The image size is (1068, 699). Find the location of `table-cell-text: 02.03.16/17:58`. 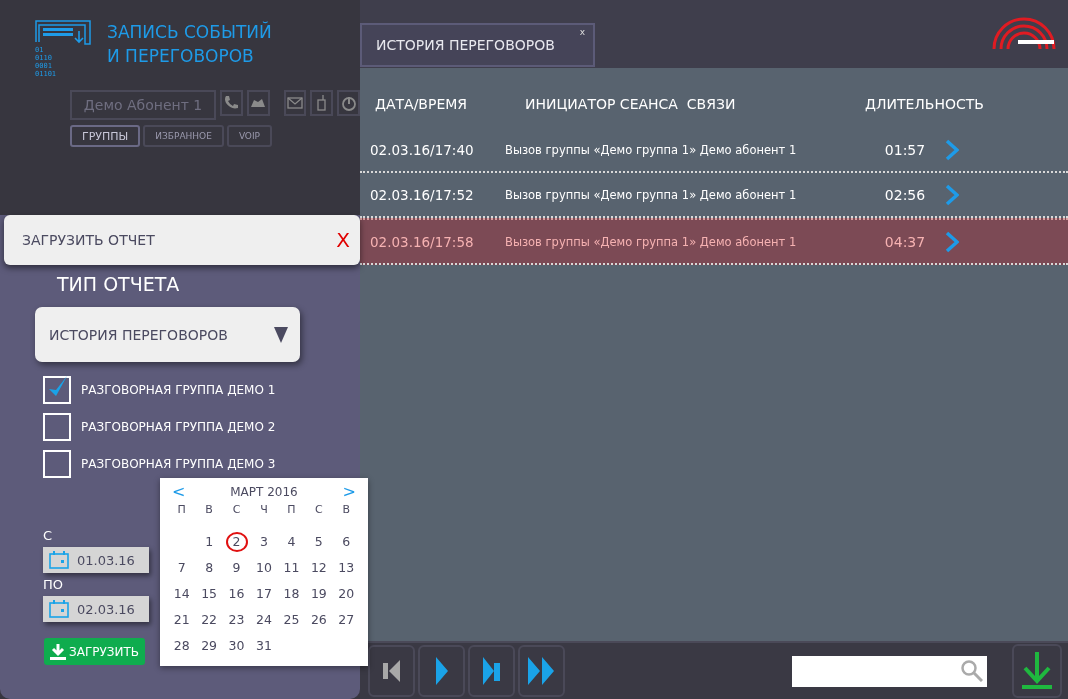

table-cell-text: 02.03.16/17:58 is located at coordinates (422, 241).